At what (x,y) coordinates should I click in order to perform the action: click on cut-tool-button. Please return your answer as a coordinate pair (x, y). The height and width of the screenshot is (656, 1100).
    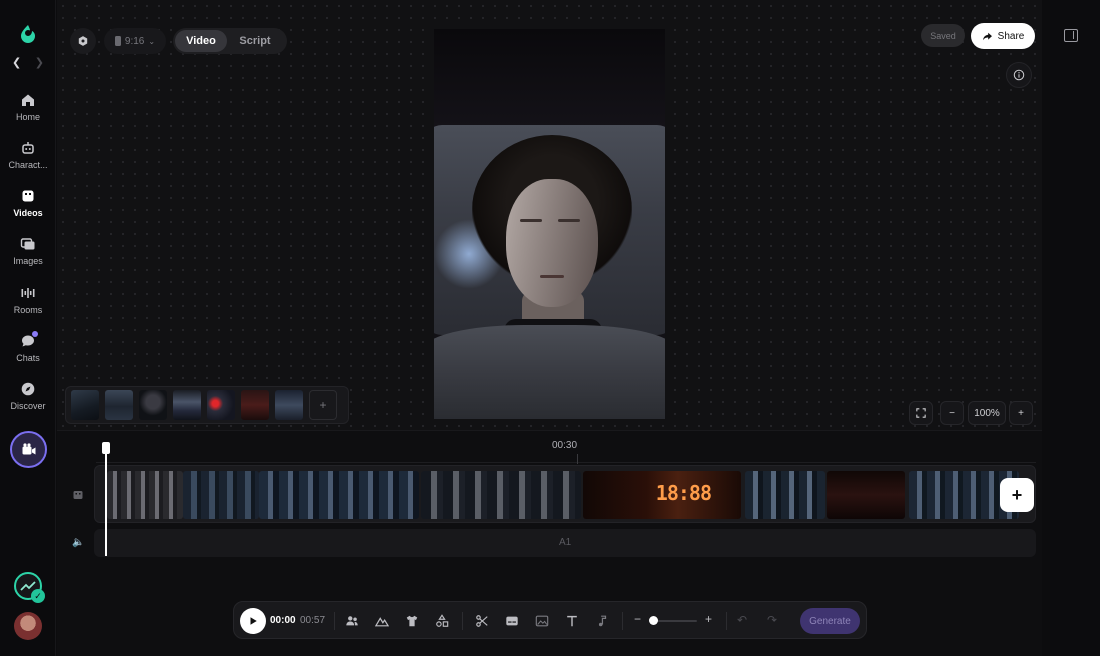
    Looking at the image, I should click on (482, 621).